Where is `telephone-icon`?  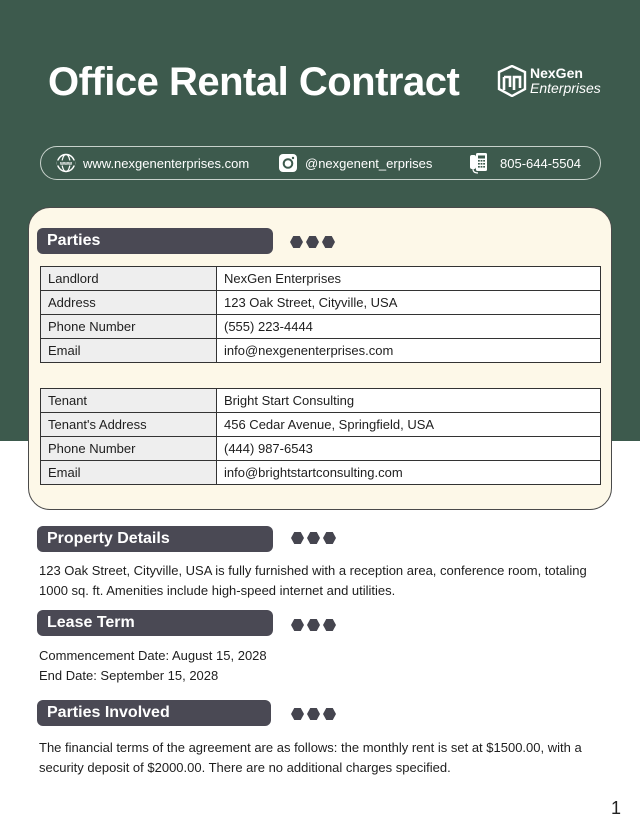 telephone-icon is located at coordinates (479, 163).